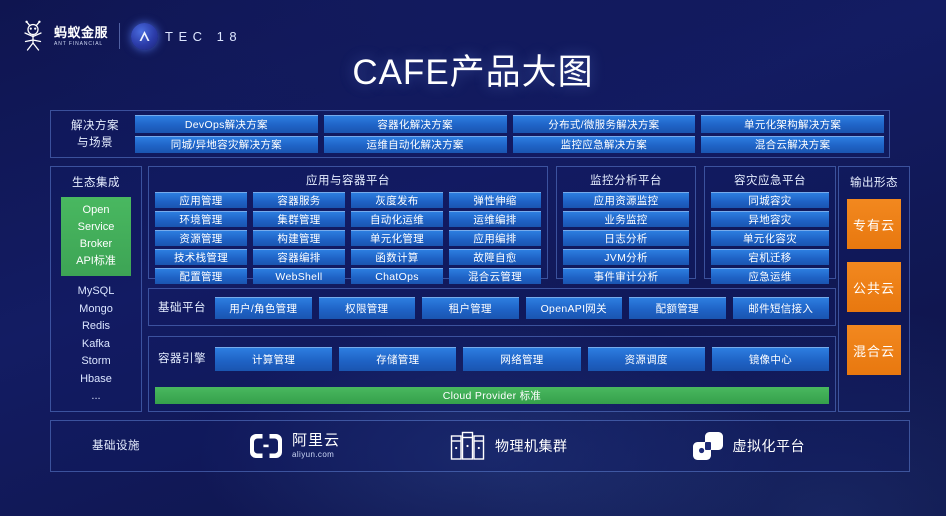 The height and width of the screenshot is (516, 946). I want to click on virtualization-icon, so click(707, 446).